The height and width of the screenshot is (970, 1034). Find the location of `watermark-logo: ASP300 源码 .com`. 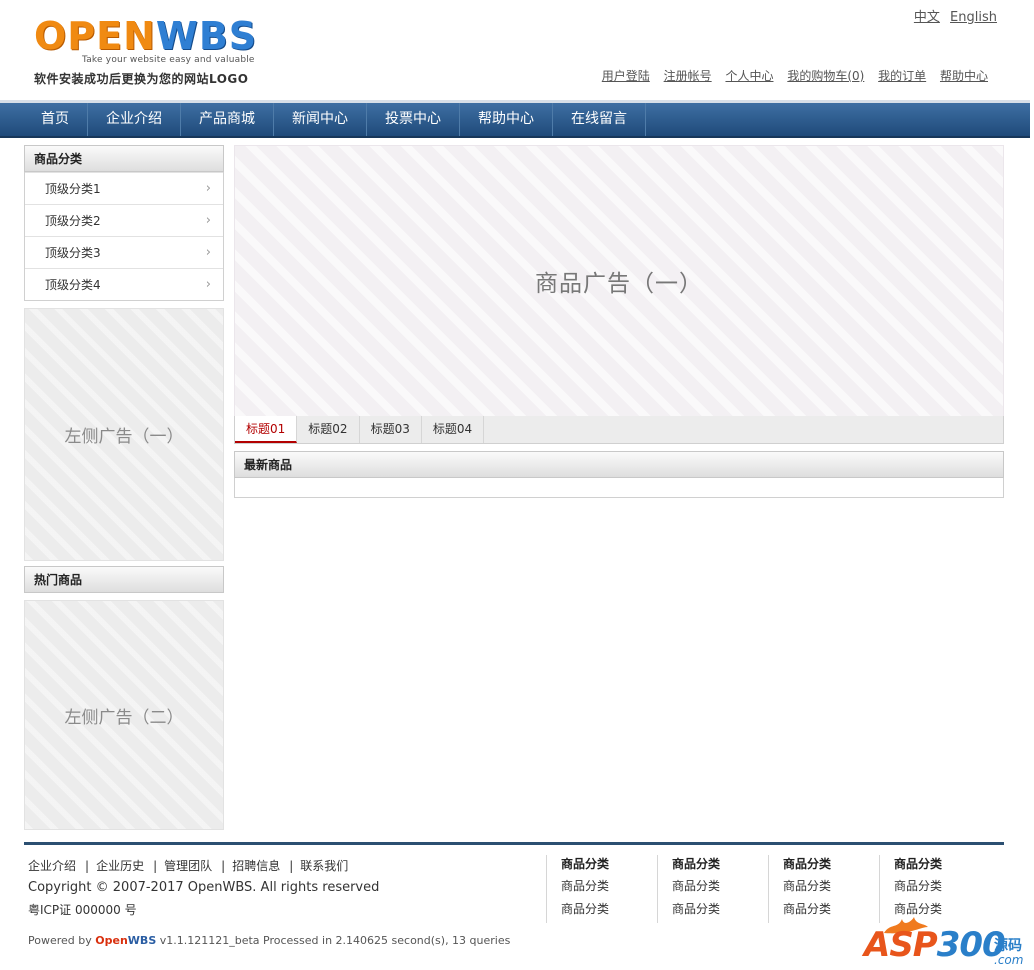

watermark-logo: ASP300 源码 .com is located at coordinates (946, 942).